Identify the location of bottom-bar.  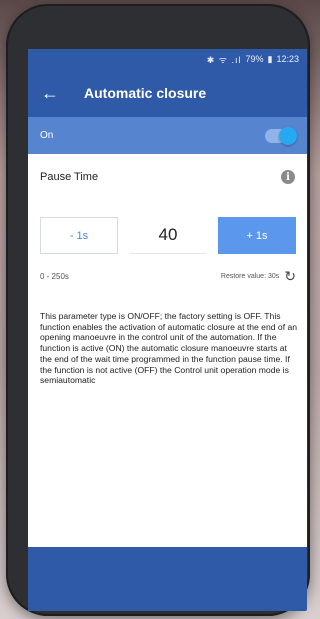
(167, 579).